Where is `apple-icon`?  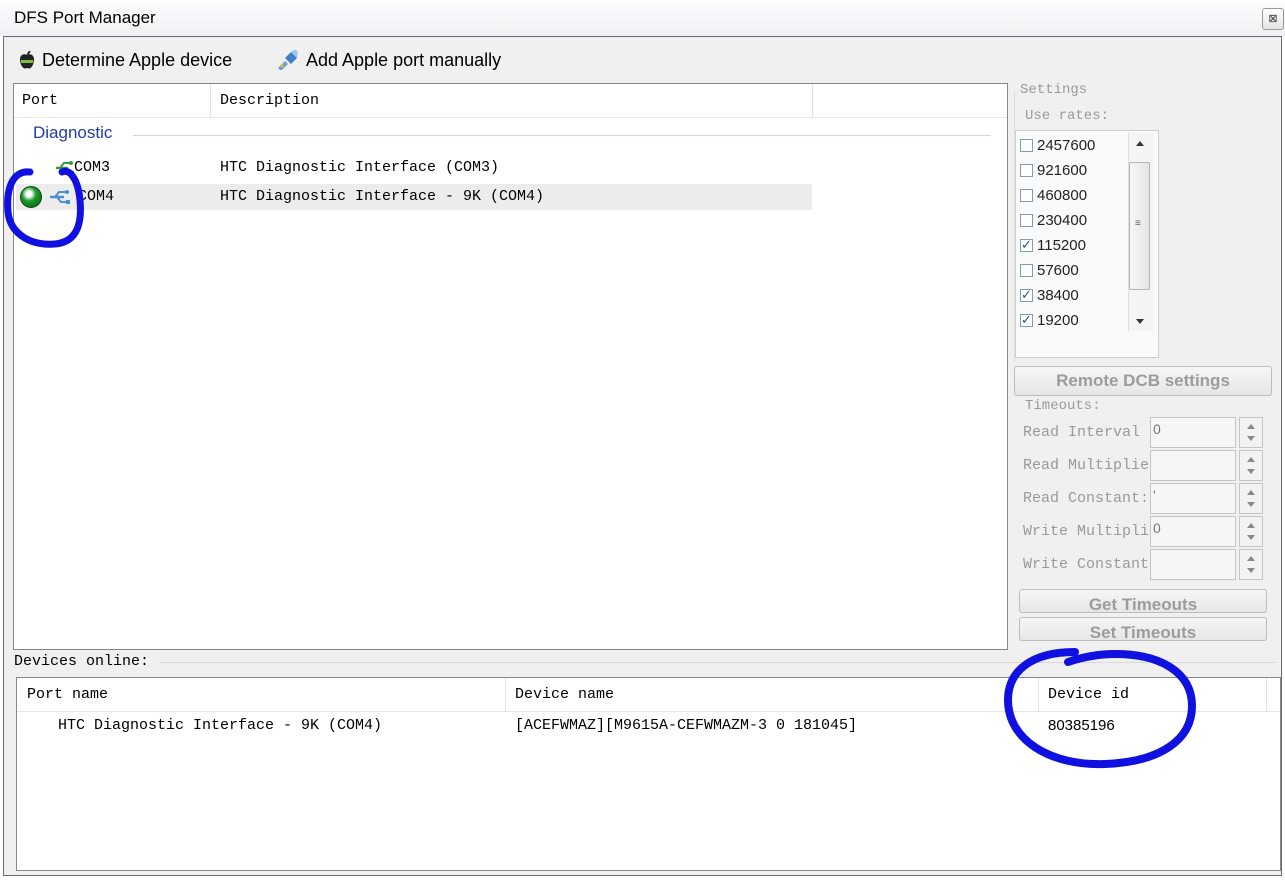 apple-icon is located at coordinates (27, 59).